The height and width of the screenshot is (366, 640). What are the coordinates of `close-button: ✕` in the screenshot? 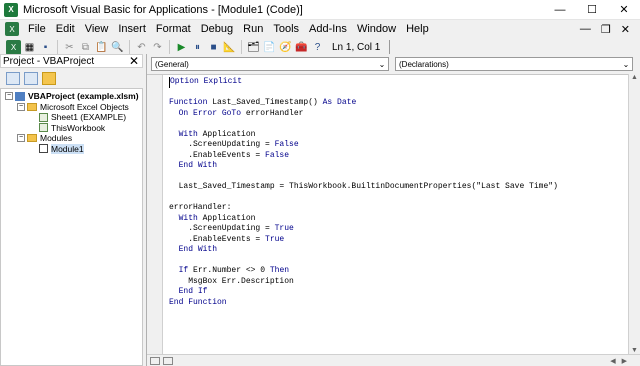 It's located at (624, 10).